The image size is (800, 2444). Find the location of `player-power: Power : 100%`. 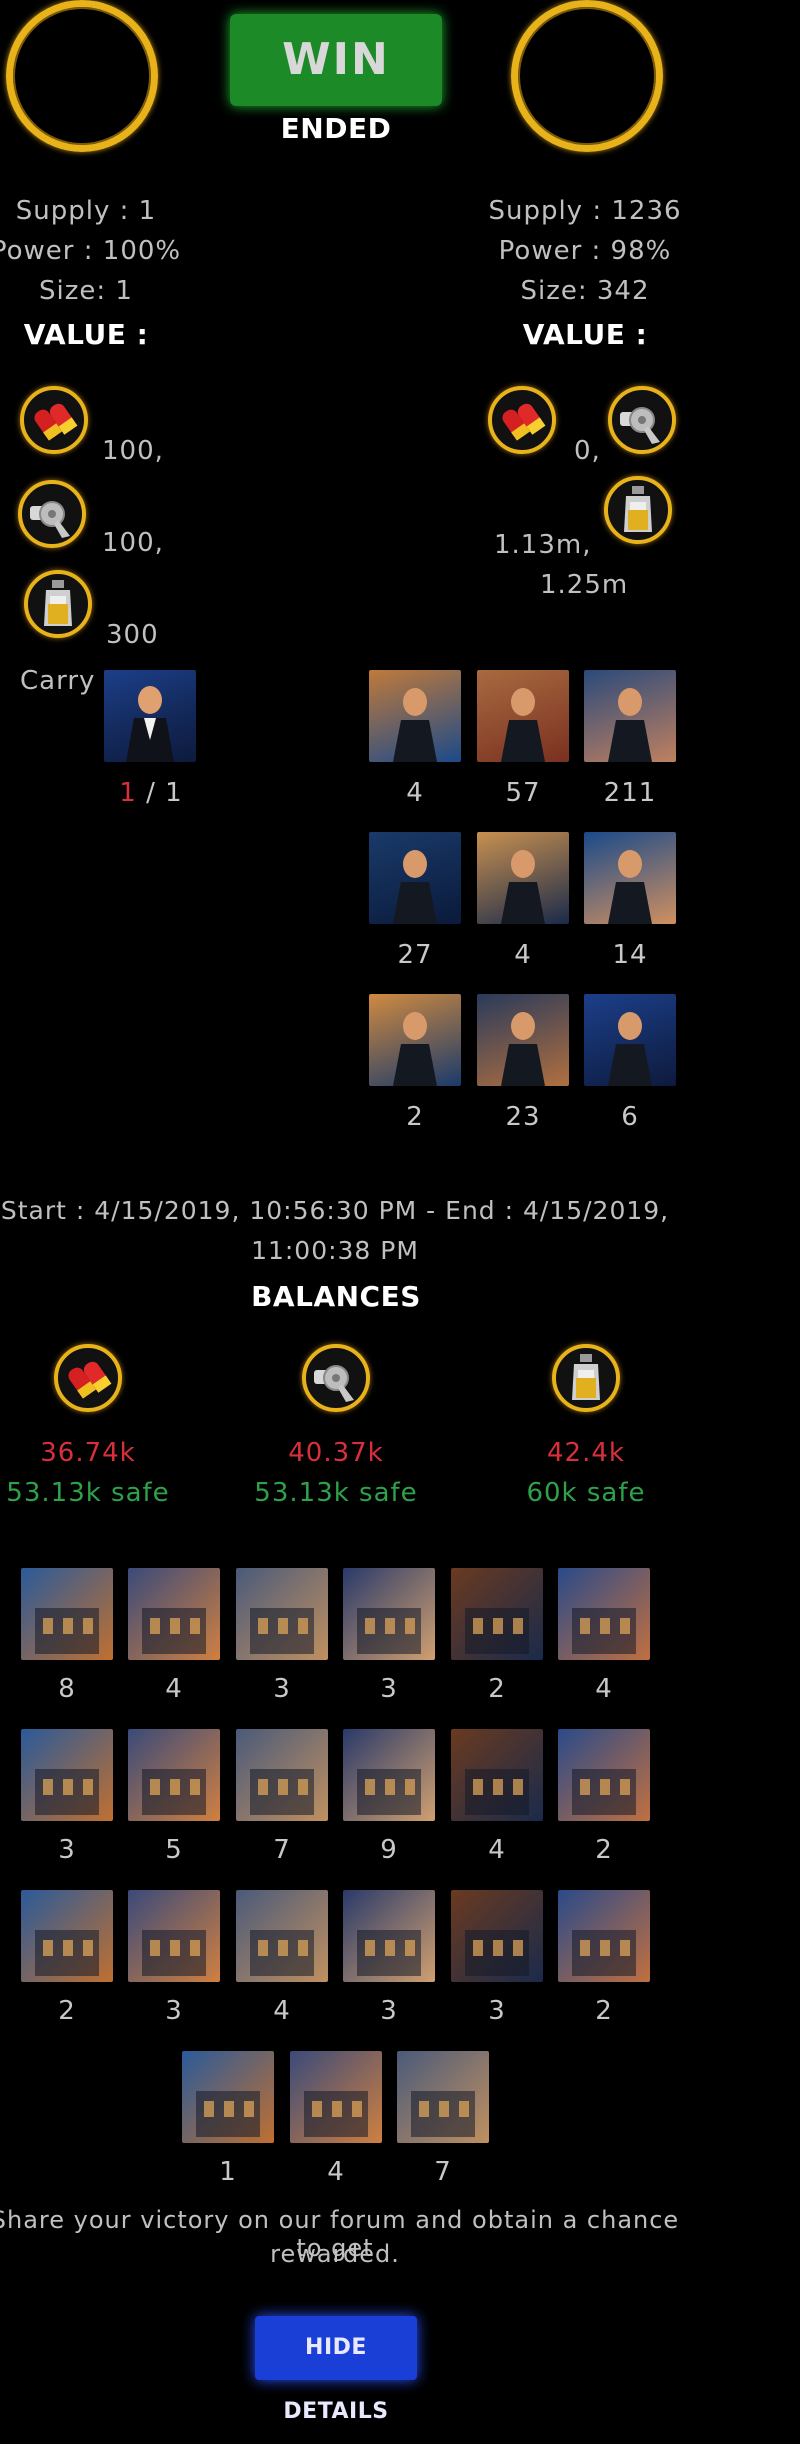

player-power: Power : 100% is located at coordinates (91, 251).